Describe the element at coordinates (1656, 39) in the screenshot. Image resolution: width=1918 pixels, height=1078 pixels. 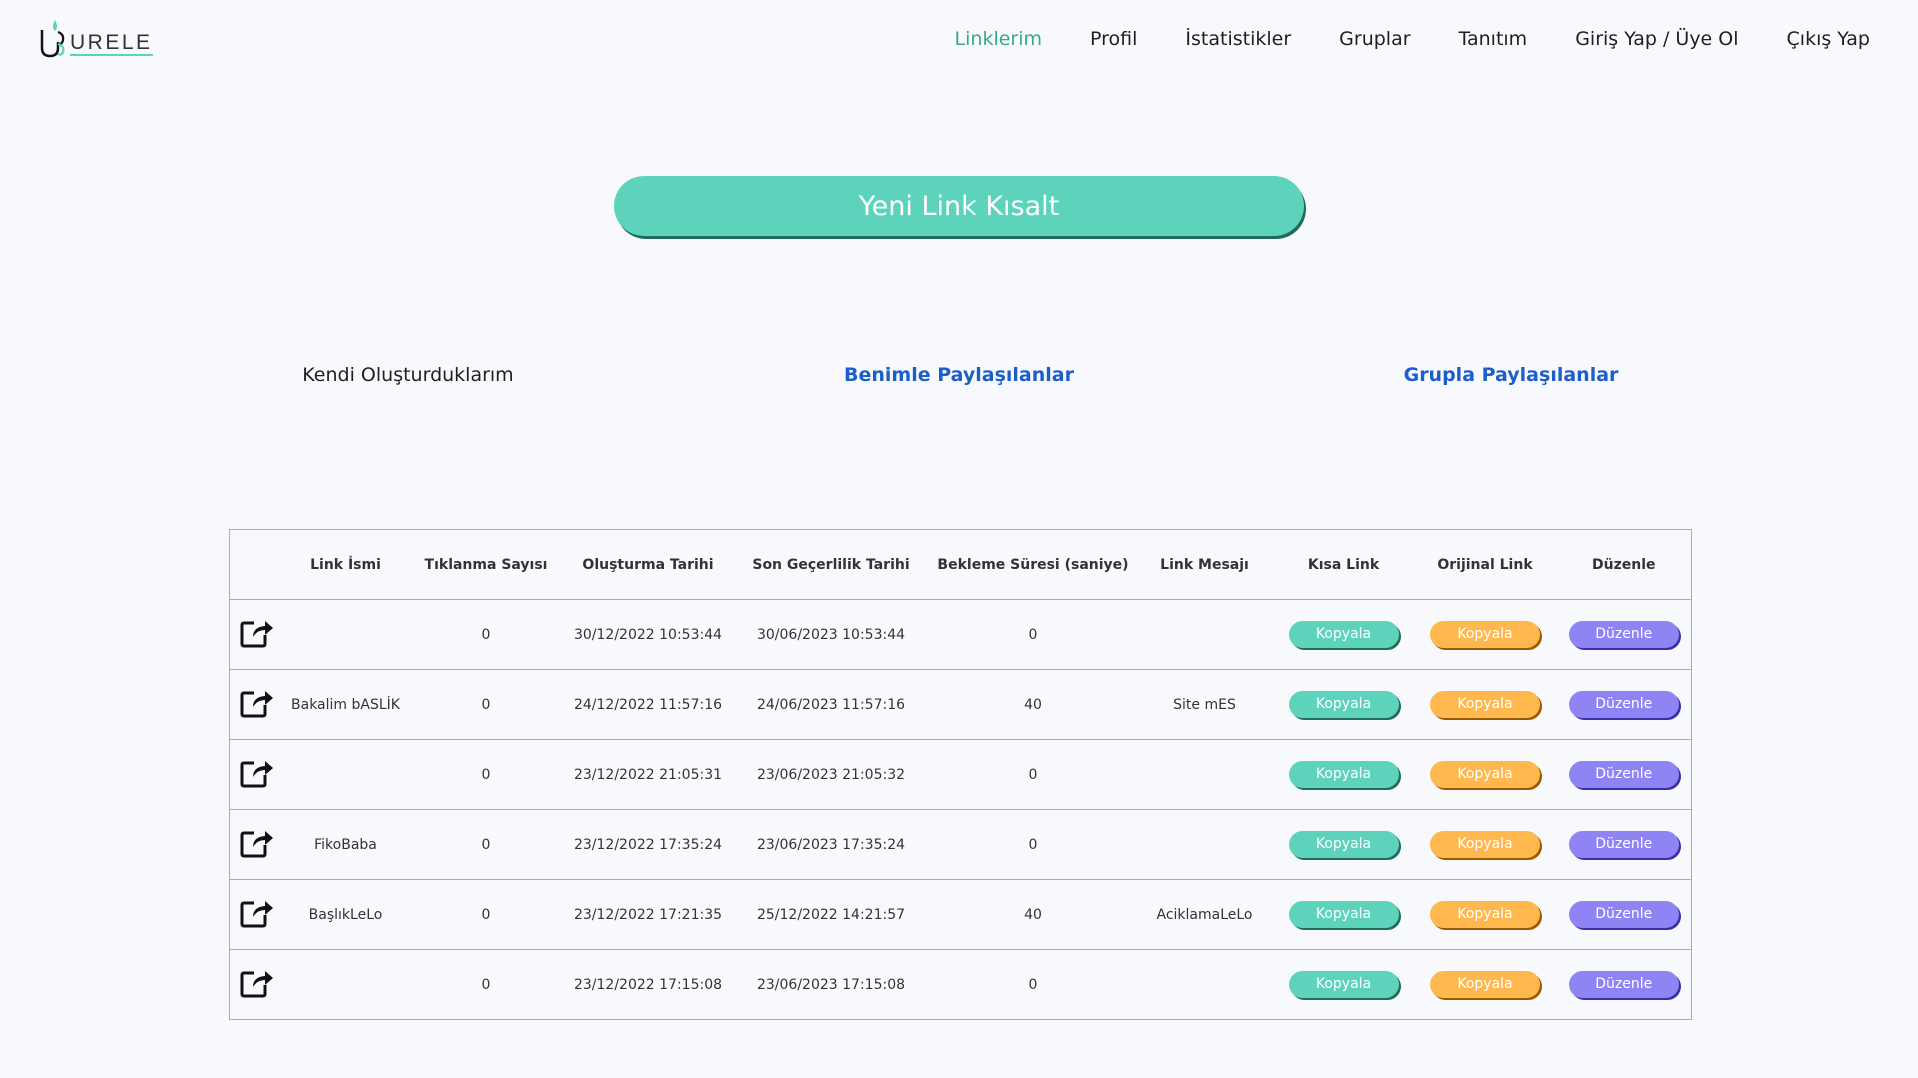
I see `nav-item-login-register: Giriş Yap / Üye Ol` at that location.